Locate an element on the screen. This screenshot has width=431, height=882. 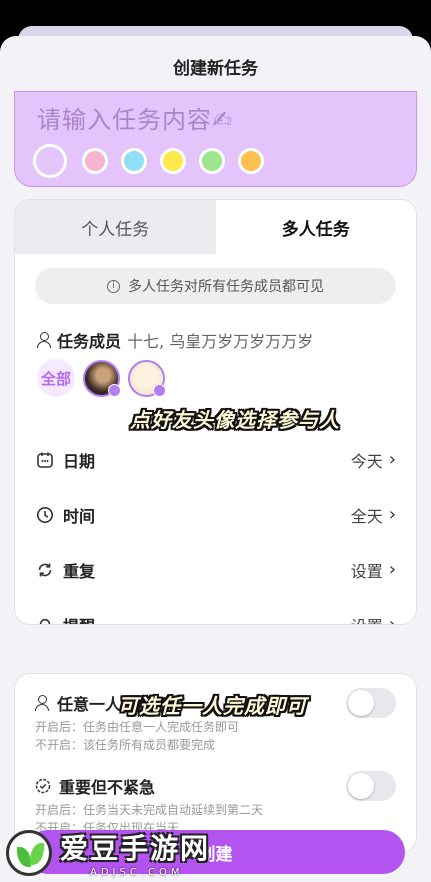
date-row: 日期 今天 › is located at coordinates (215, 459).